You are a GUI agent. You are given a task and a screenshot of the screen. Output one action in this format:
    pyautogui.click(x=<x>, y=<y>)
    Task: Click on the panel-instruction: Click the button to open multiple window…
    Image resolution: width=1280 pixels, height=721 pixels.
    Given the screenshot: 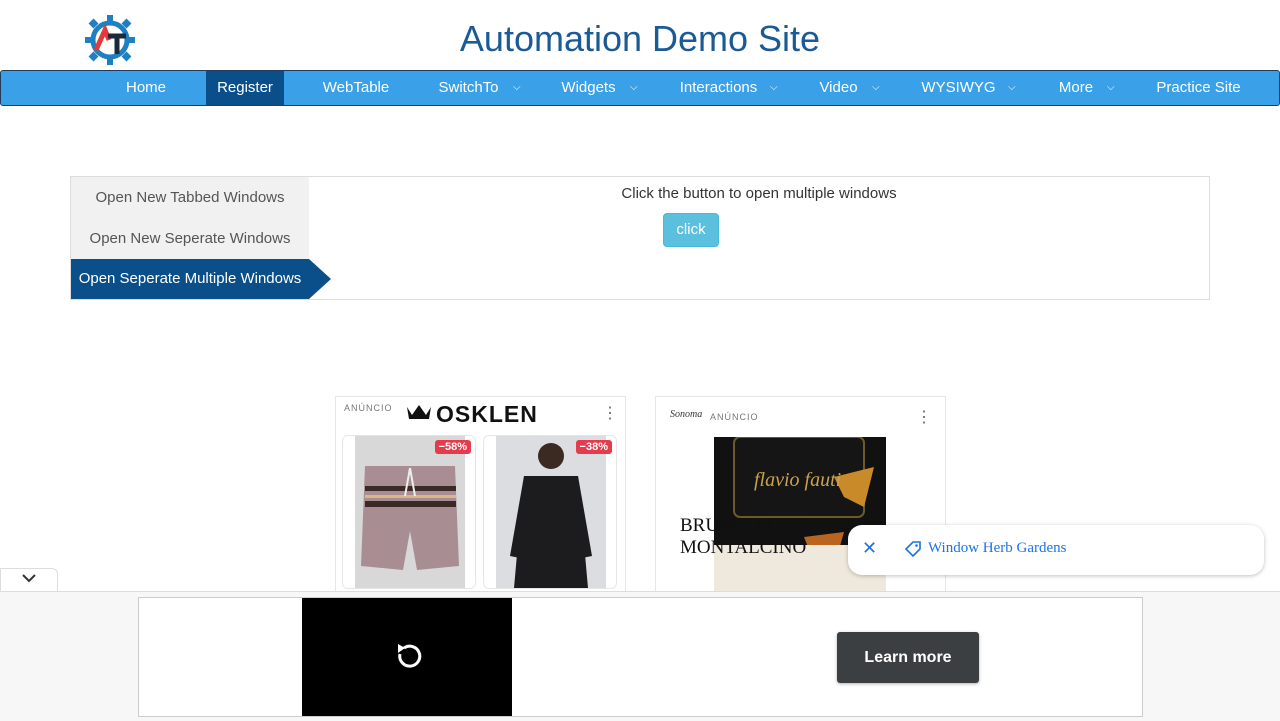 What is the action you would take?
    pyautogui.click(x=759, y=193)
    